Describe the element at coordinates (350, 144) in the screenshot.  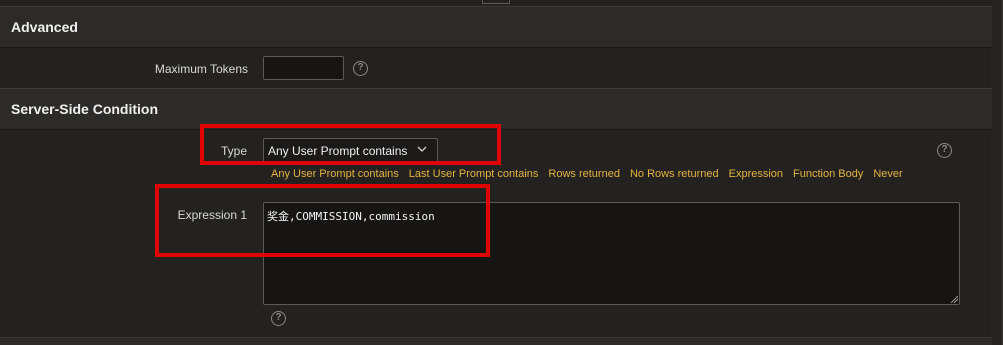
I see `annotation-box-type` at that location.